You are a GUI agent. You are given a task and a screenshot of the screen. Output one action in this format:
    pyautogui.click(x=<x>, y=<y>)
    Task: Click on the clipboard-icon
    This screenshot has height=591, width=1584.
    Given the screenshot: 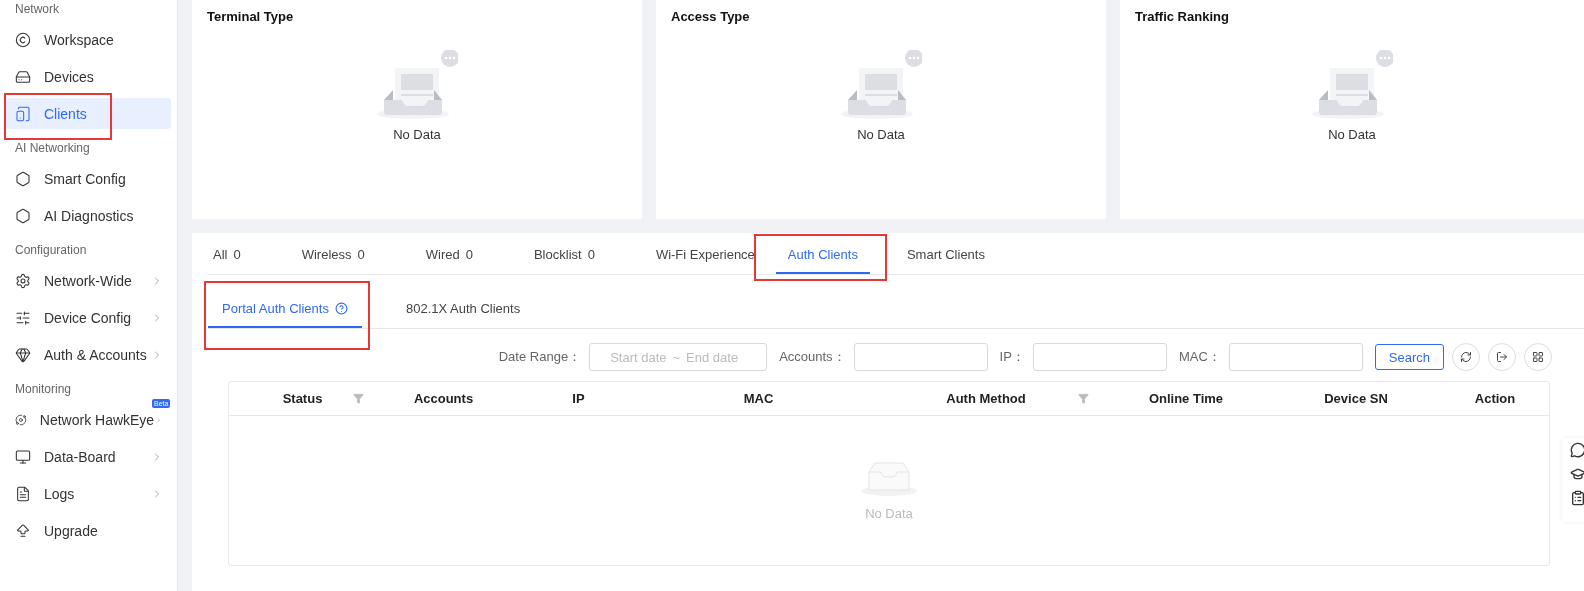 What is the action you would take?
    pyautogui.click(x=1577, y=498)
    